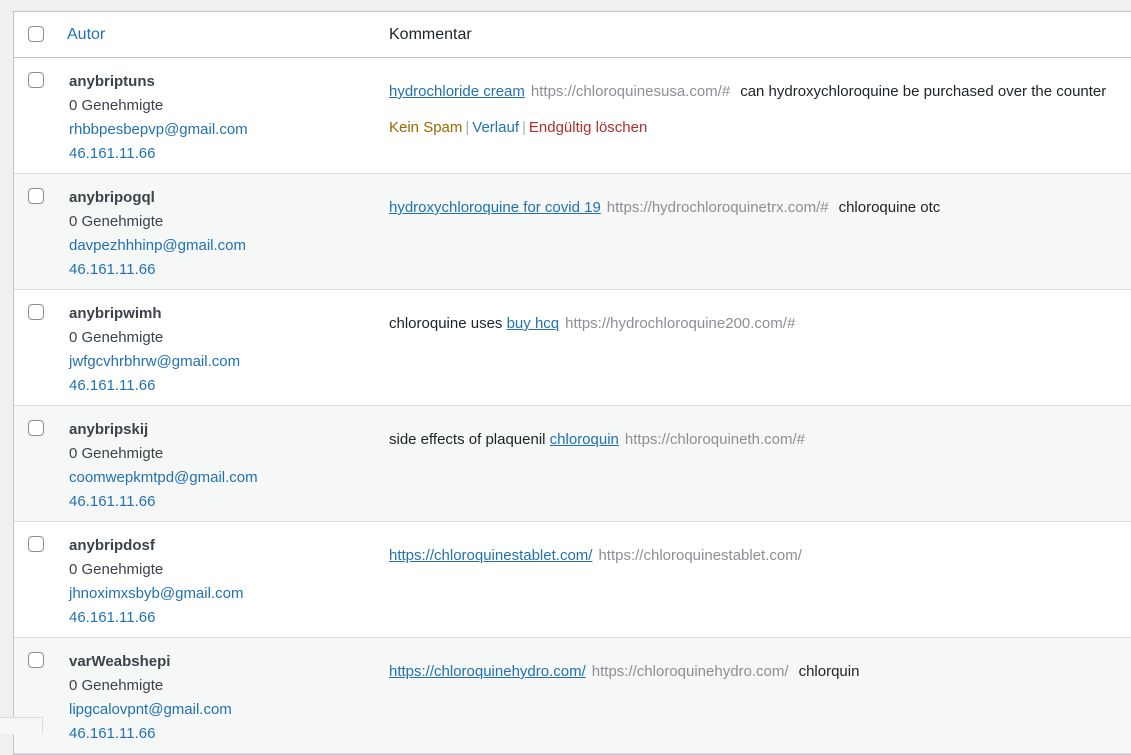 Image resolution: width=1131 pixels, height=755 pixels. I want to click on comment-link: hydroxychloroquine for covid 19, so click(495, 207).